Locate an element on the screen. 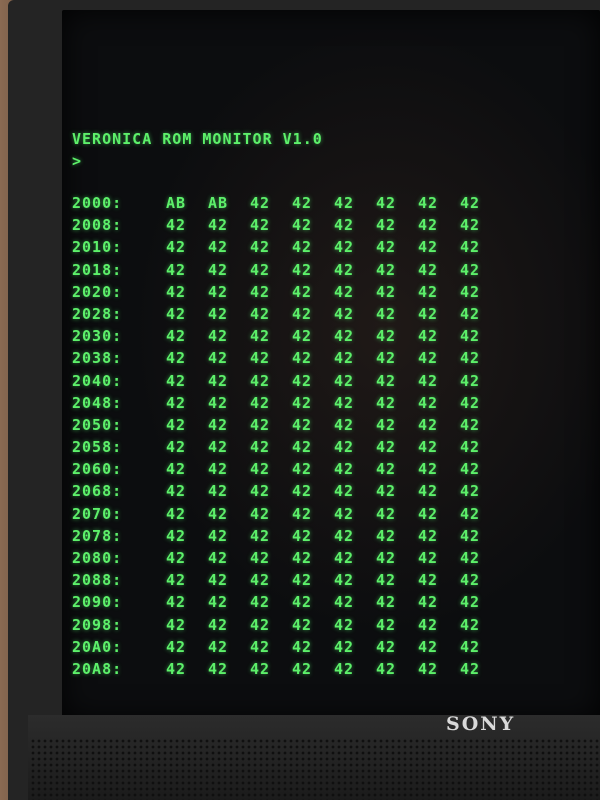 This screenshot has height=800, width=600. brand-logo: SONY is located at coordinates (481, 724).